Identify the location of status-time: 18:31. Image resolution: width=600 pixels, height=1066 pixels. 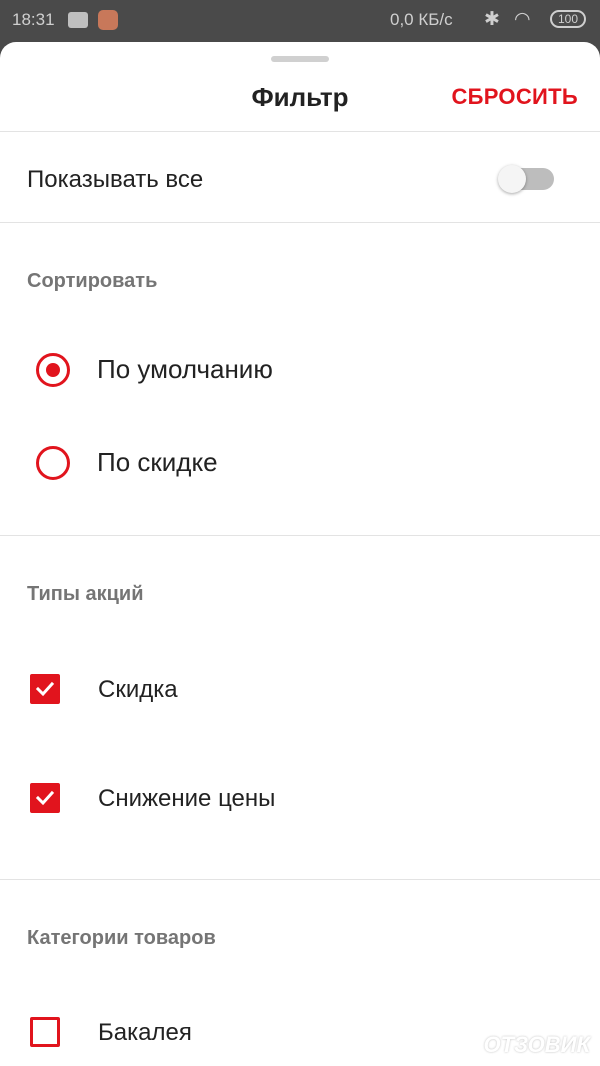
(33, 19).